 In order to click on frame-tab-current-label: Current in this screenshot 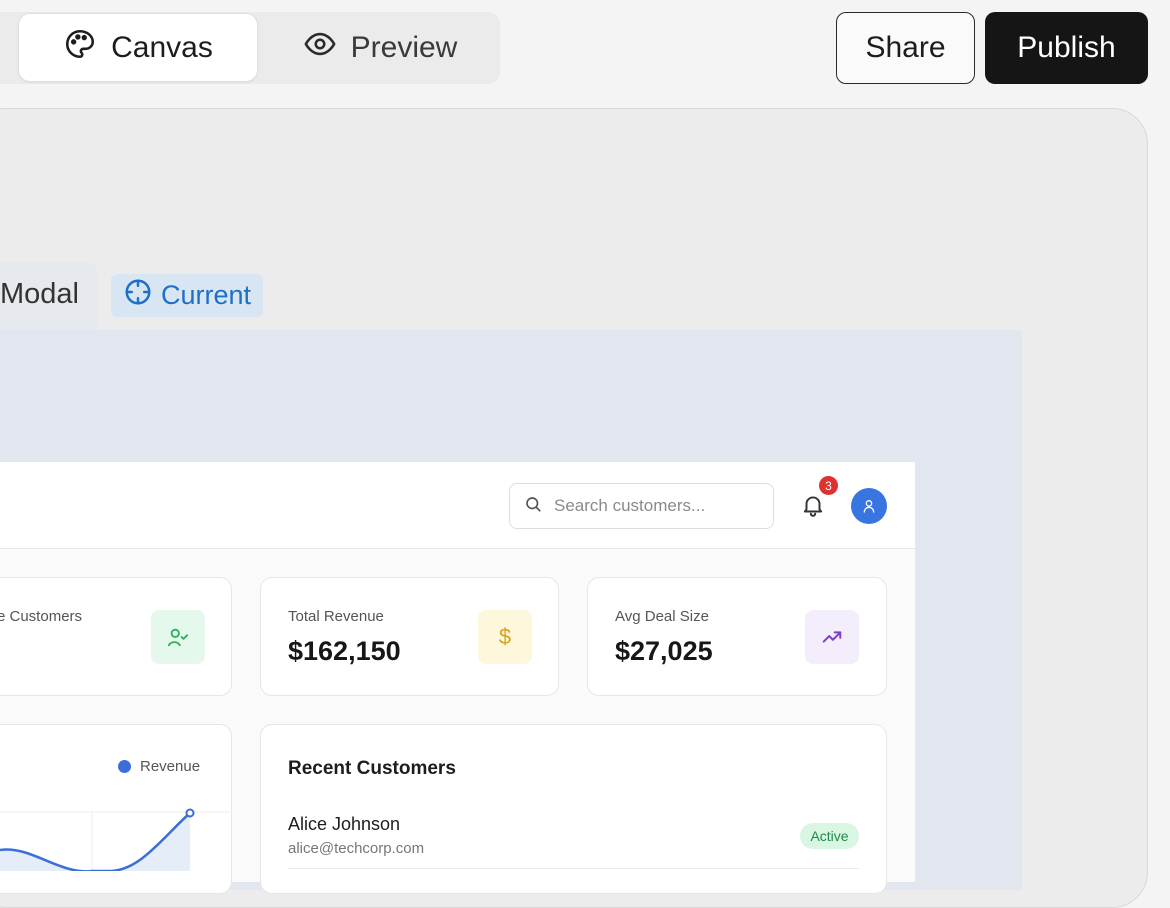, I will do `click(206, 295)`.